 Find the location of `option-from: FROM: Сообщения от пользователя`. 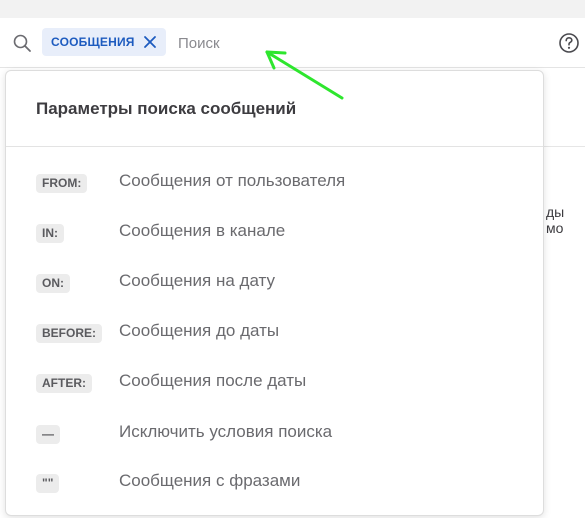

option-from: FROM: Сообщения от пользователя is located at coordinates (274, 183).